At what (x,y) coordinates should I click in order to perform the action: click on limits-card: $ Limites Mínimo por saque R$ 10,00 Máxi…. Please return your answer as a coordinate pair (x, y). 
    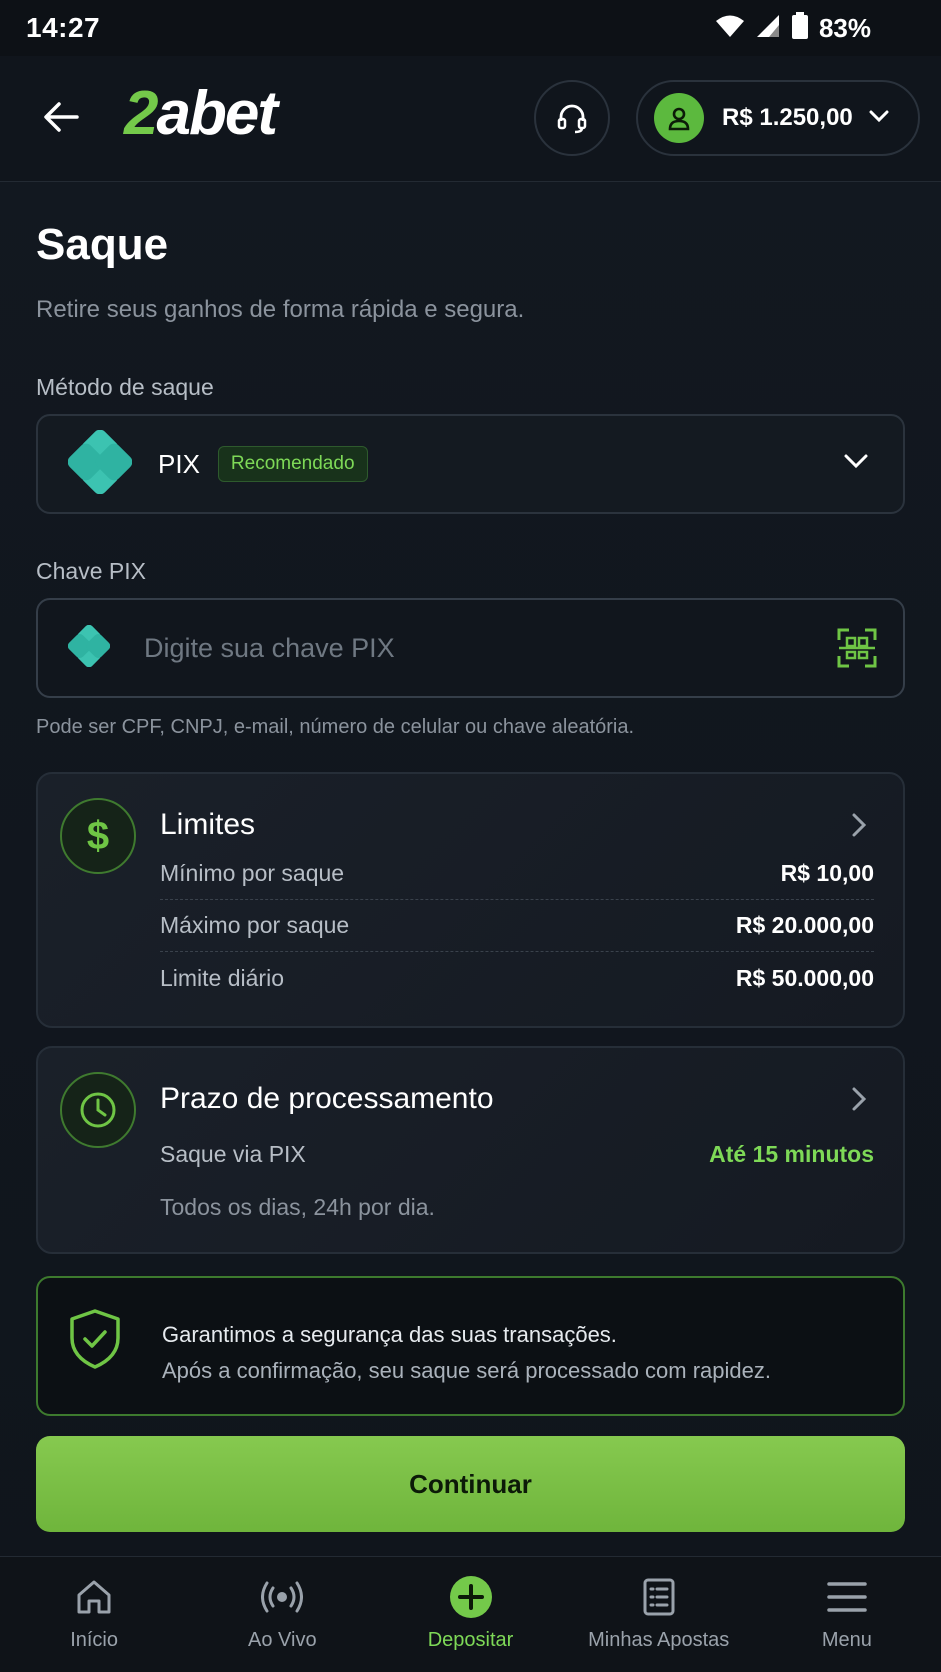
    Looking at the image, I should click on (470, 900).